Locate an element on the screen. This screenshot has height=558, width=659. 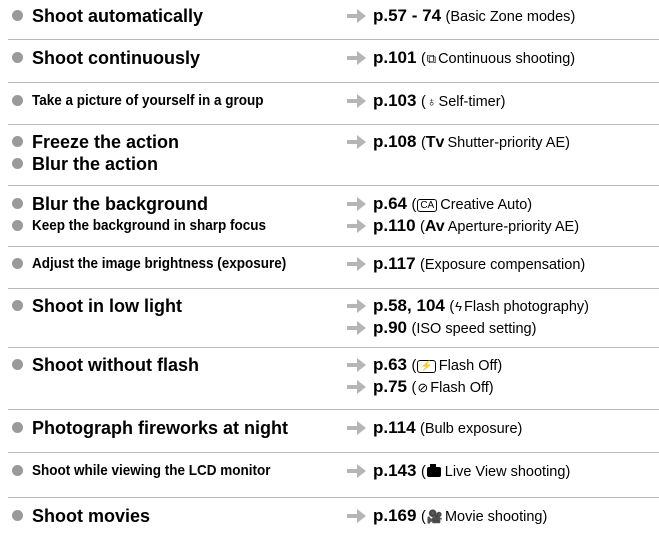
flash-off-mode-icon: ⊘ is located at coordinates (423, 387).